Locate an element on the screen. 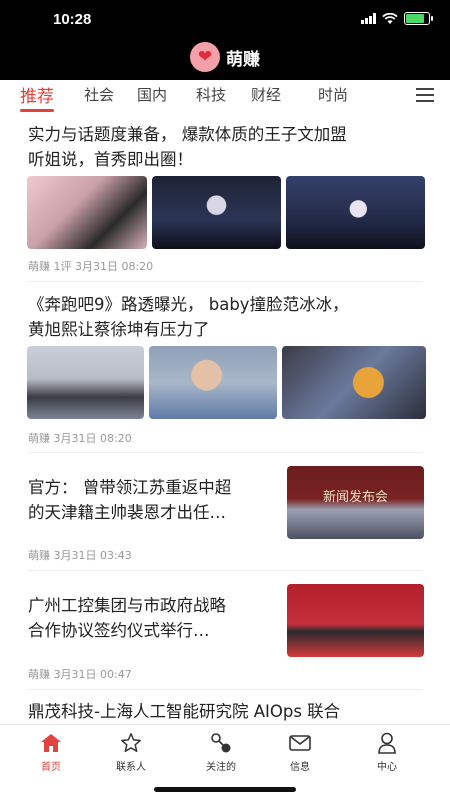 This screenshot has width=450, height=800. home-icon is located at coordinates (51, 743).